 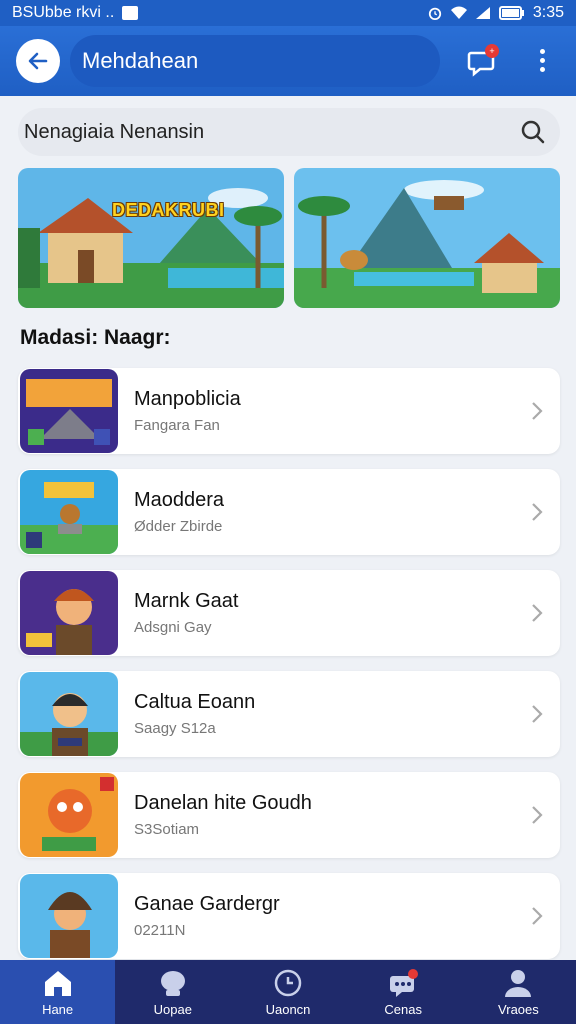 What do you see at coordinates (172, 1009) in the screenshot?
I see `nav-label: Uopae` at bounding box center [172, 1009].